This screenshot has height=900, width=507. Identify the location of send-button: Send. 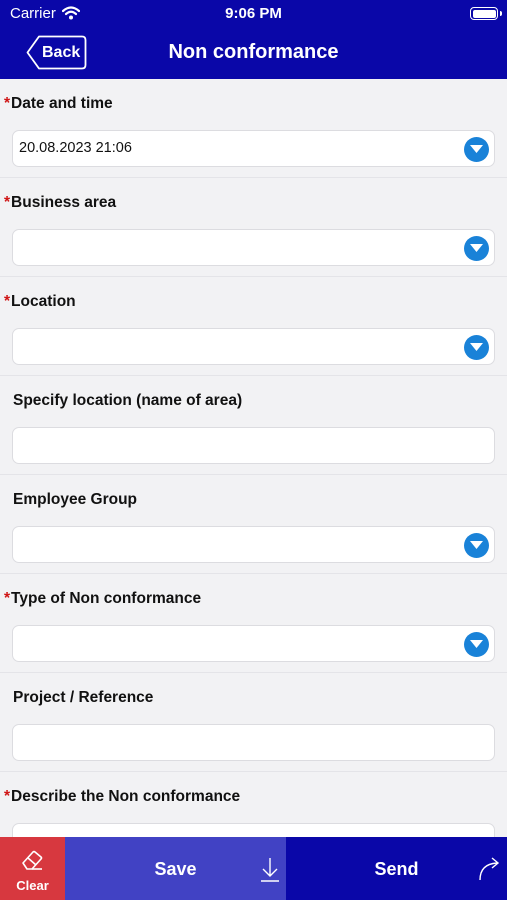
(396, 868).